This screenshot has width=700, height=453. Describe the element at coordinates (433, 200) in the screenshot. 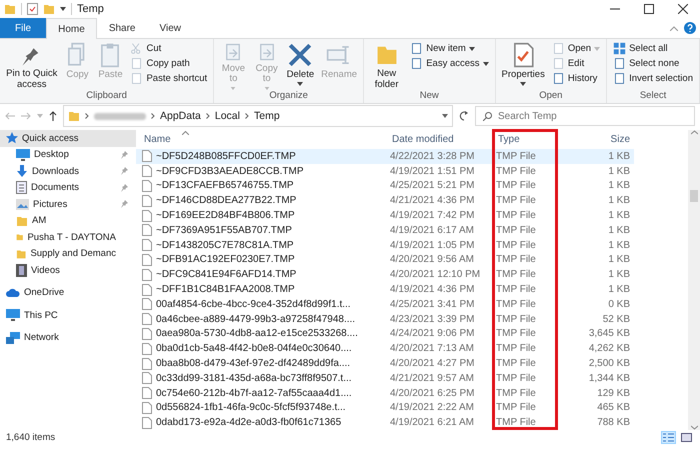

I see `date-cell-text: 4/21/2021 4:36 PM` at that location.